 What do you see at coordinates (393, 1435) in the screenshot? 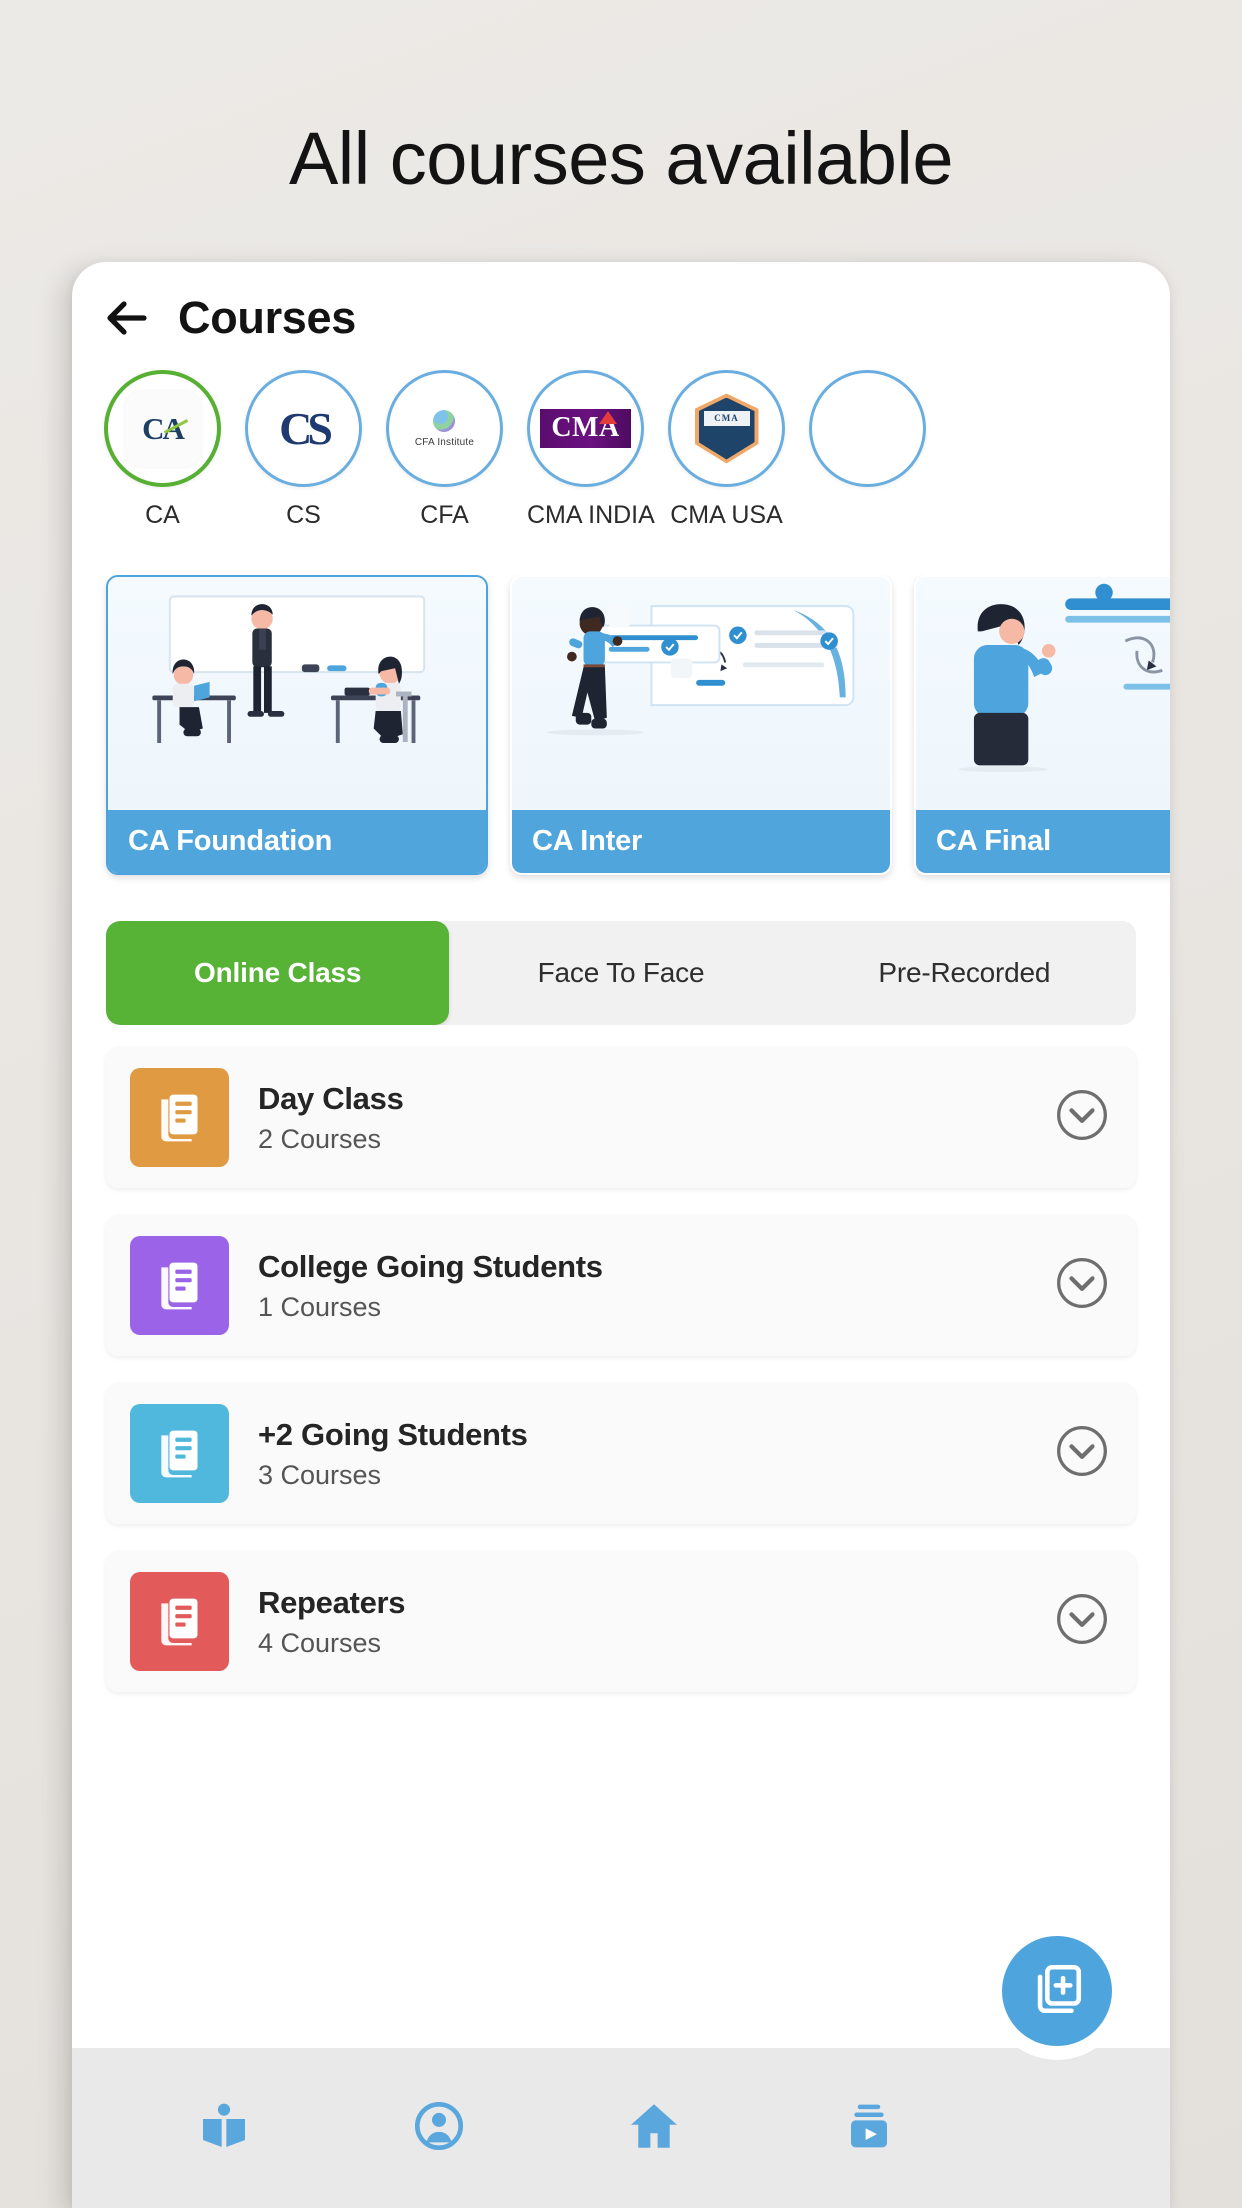
I see `list-item-title: +2 Going Students` at bounding box center [393, 1435].